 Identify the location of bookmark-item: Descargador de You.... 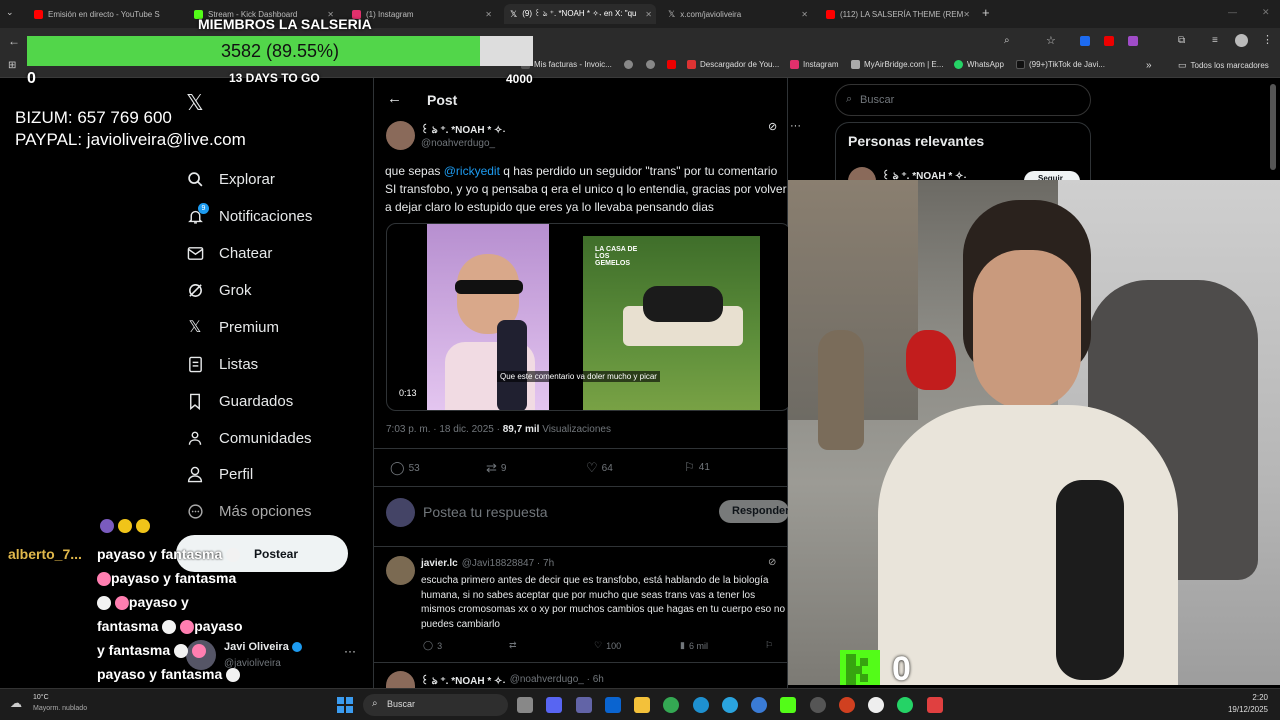
(733, 64).